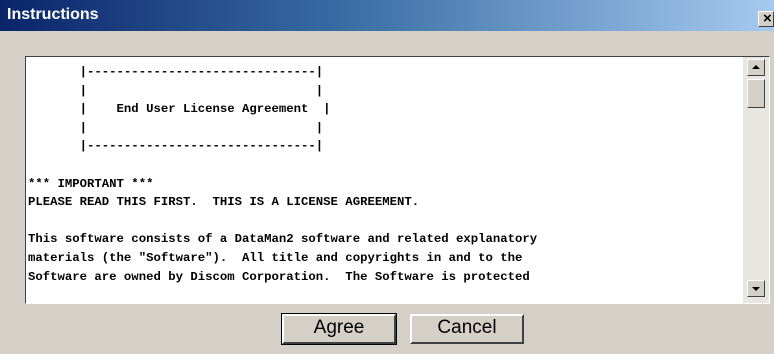 The image size is (774, 354). I want to click on agree-button: Agree, so click(339, 329).